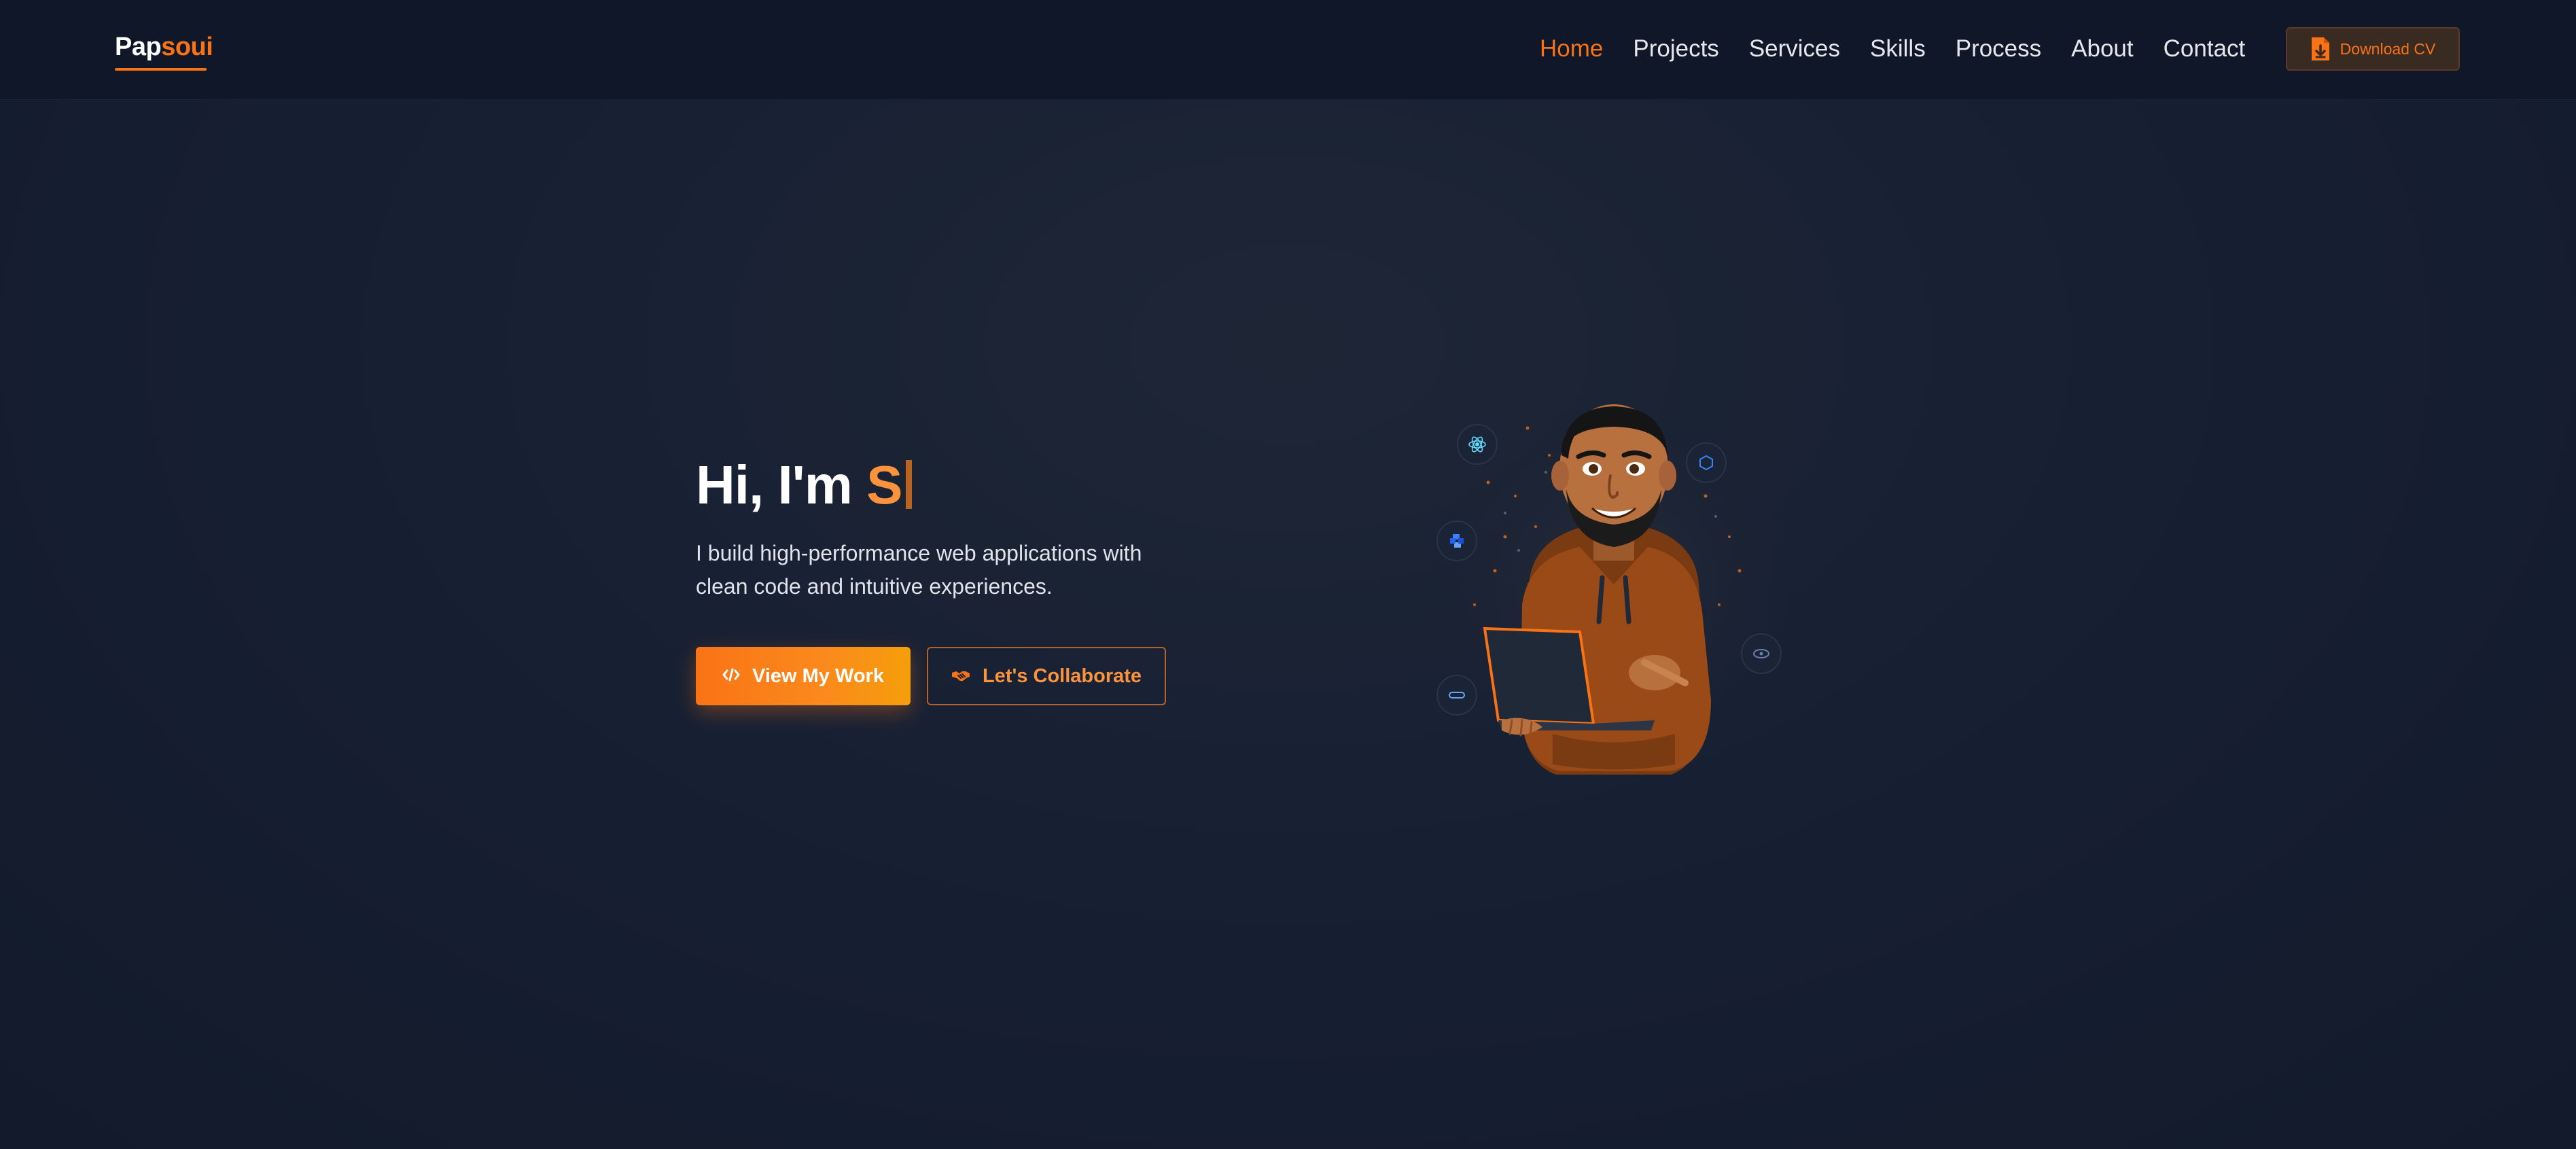 Image resolution: width=2576 pixels, height=1149 pixels. Describe the element at coordinates (1998, 49) in the screenshot. I see `nav-link-process: Process` at that location.